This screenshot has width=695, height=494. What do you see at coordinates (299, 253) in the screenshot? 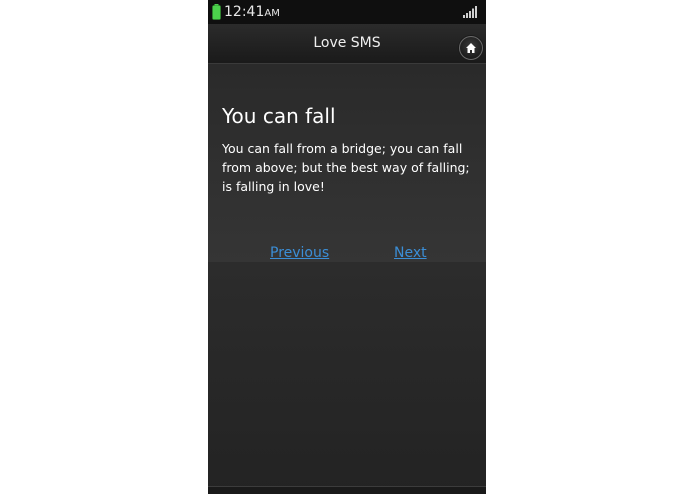
I see `previous-link: Previous` at bounding box center [299, 253].